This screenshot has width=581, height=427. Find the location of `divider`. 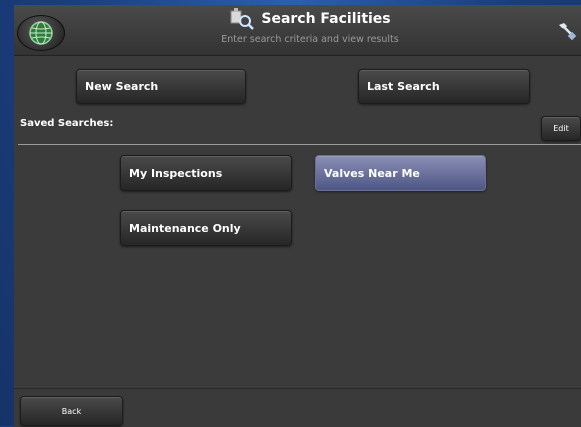

divider is located at coordinates (299, 144).